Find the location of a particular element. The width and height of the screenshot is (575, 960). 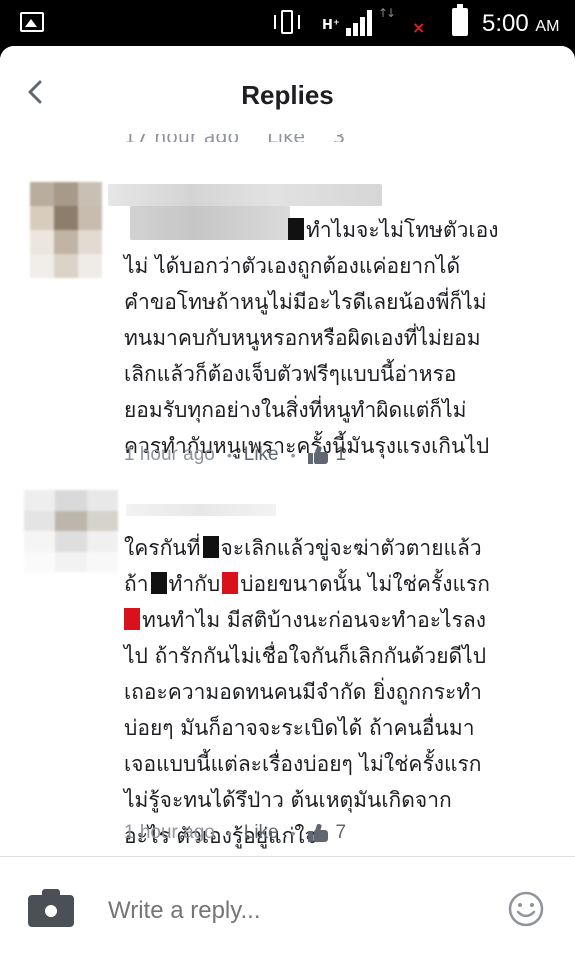

clock: 5:00 AM is located at coordinates (520, 24).